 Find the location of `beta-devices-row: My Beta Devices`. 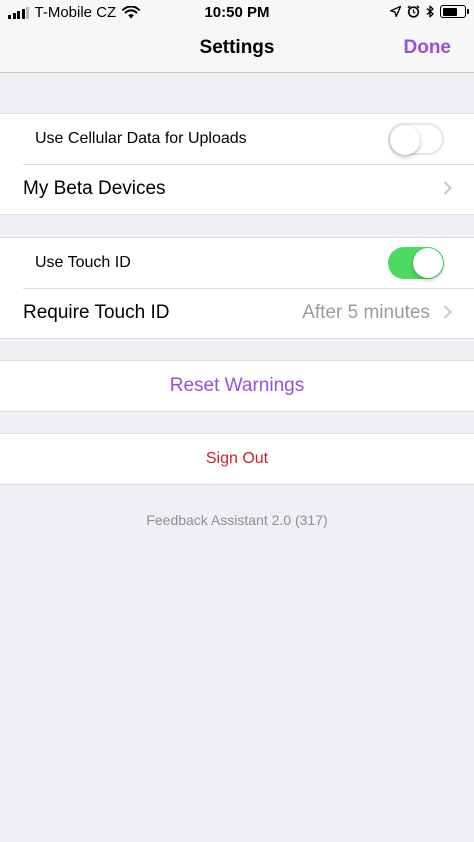

beta-devices-row: My Beta Devices is located at coordinates (237, 189).